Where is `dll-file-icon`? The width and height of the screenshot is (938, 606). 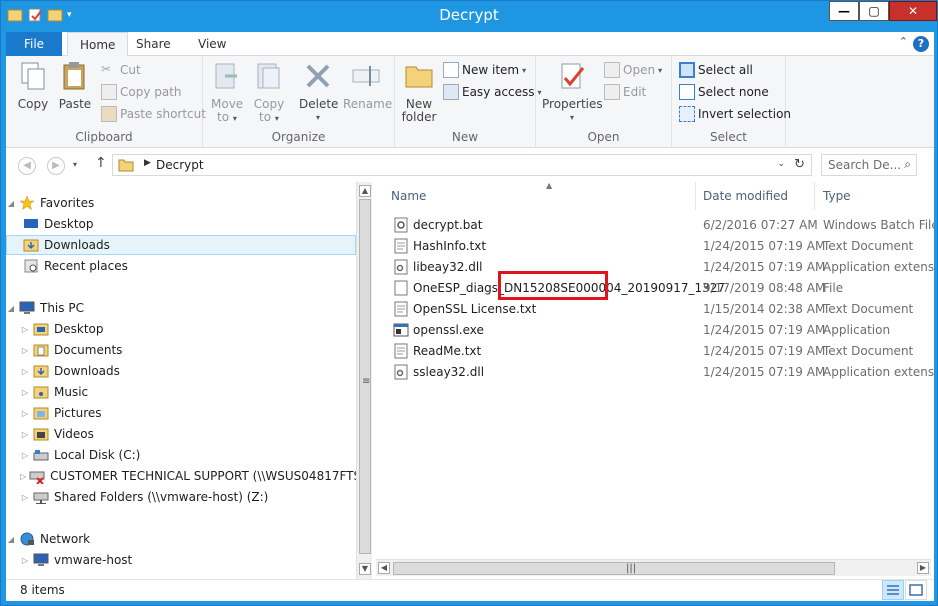 dll-file-icon is located at coordinates (401, 372).